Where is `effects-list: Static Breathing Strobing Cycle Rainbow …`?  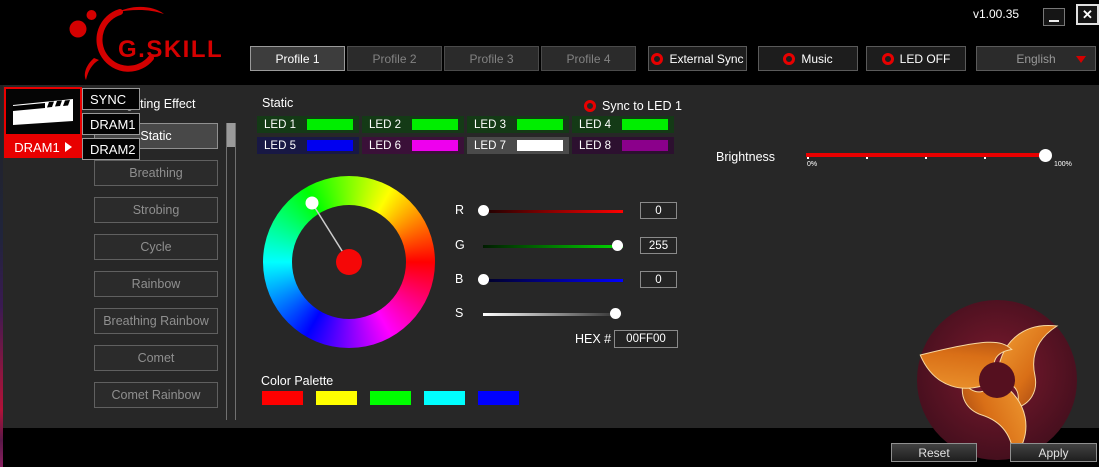 effects-list: Static Breathing Strobing Cycle Rainbow … is located at coordinates (156, 265).